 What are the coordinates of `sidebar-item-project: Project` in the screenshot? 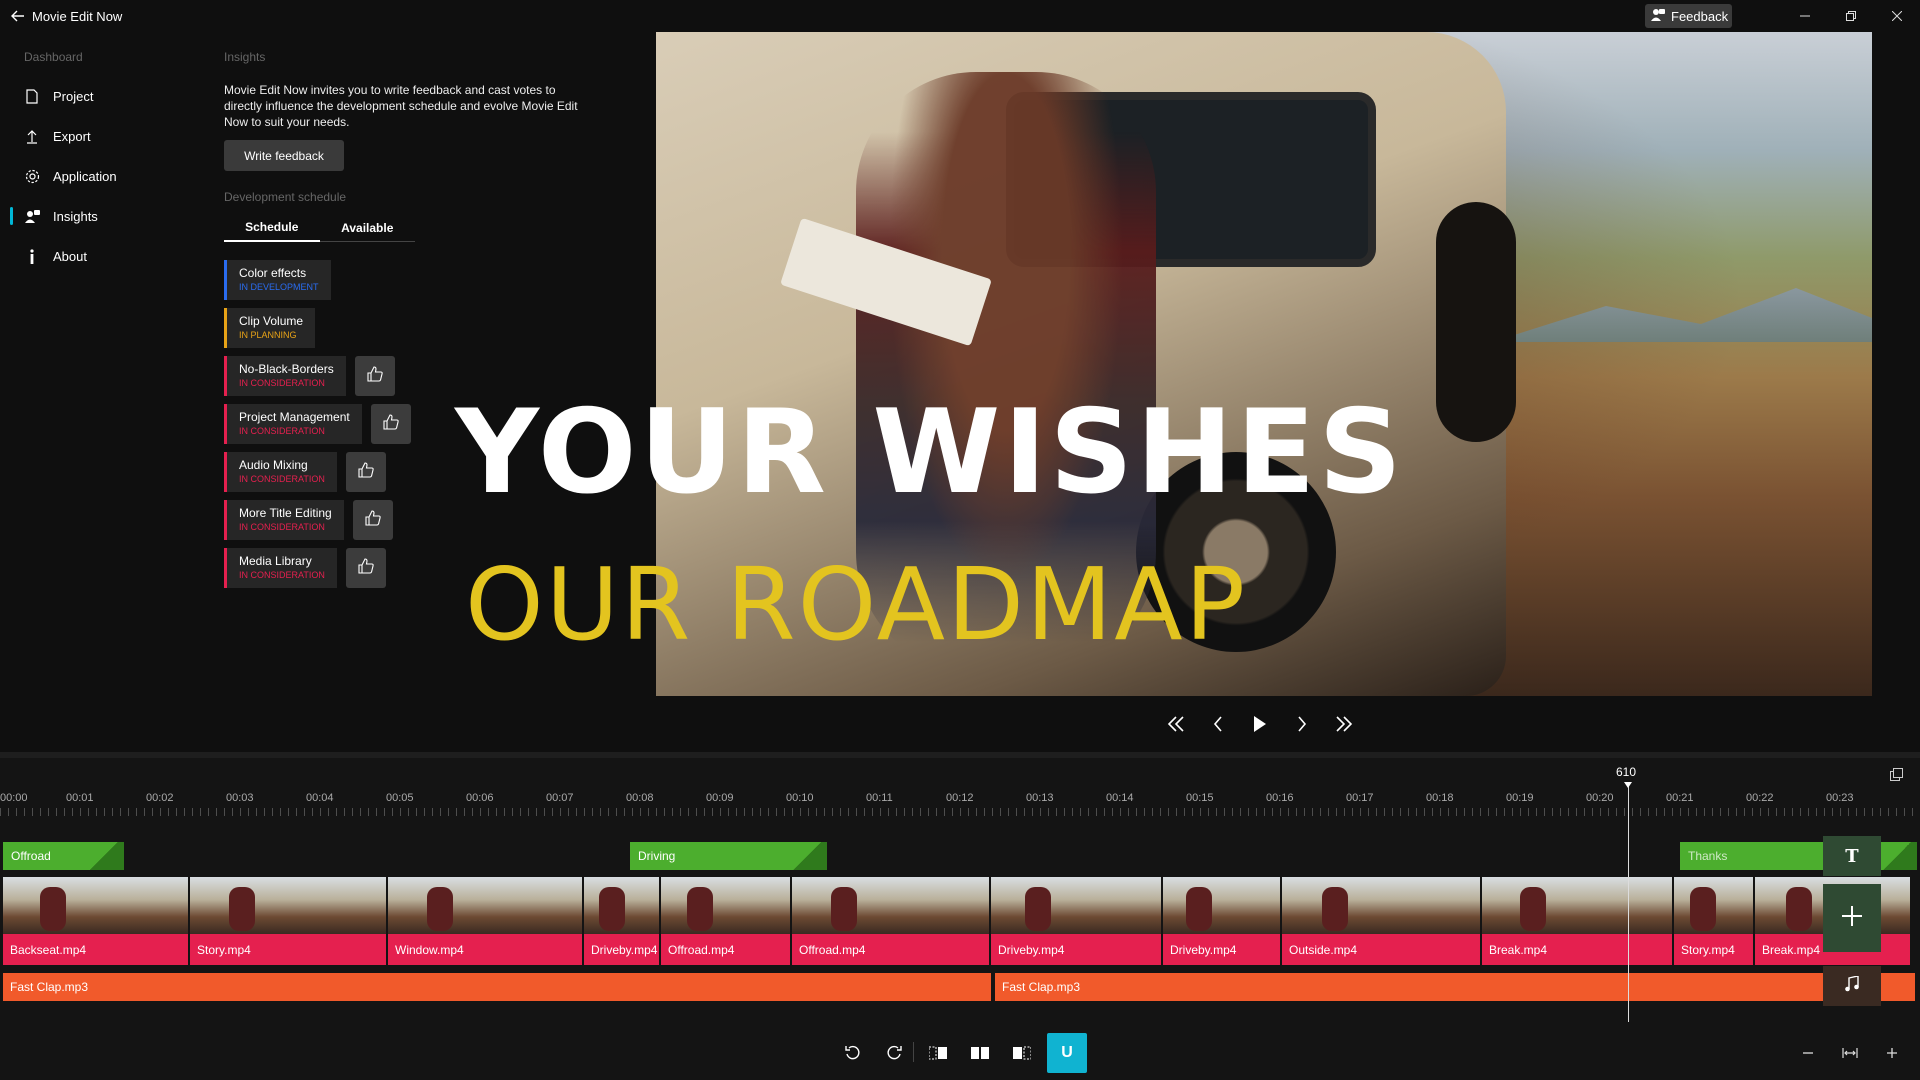 It's located at (105, 96).